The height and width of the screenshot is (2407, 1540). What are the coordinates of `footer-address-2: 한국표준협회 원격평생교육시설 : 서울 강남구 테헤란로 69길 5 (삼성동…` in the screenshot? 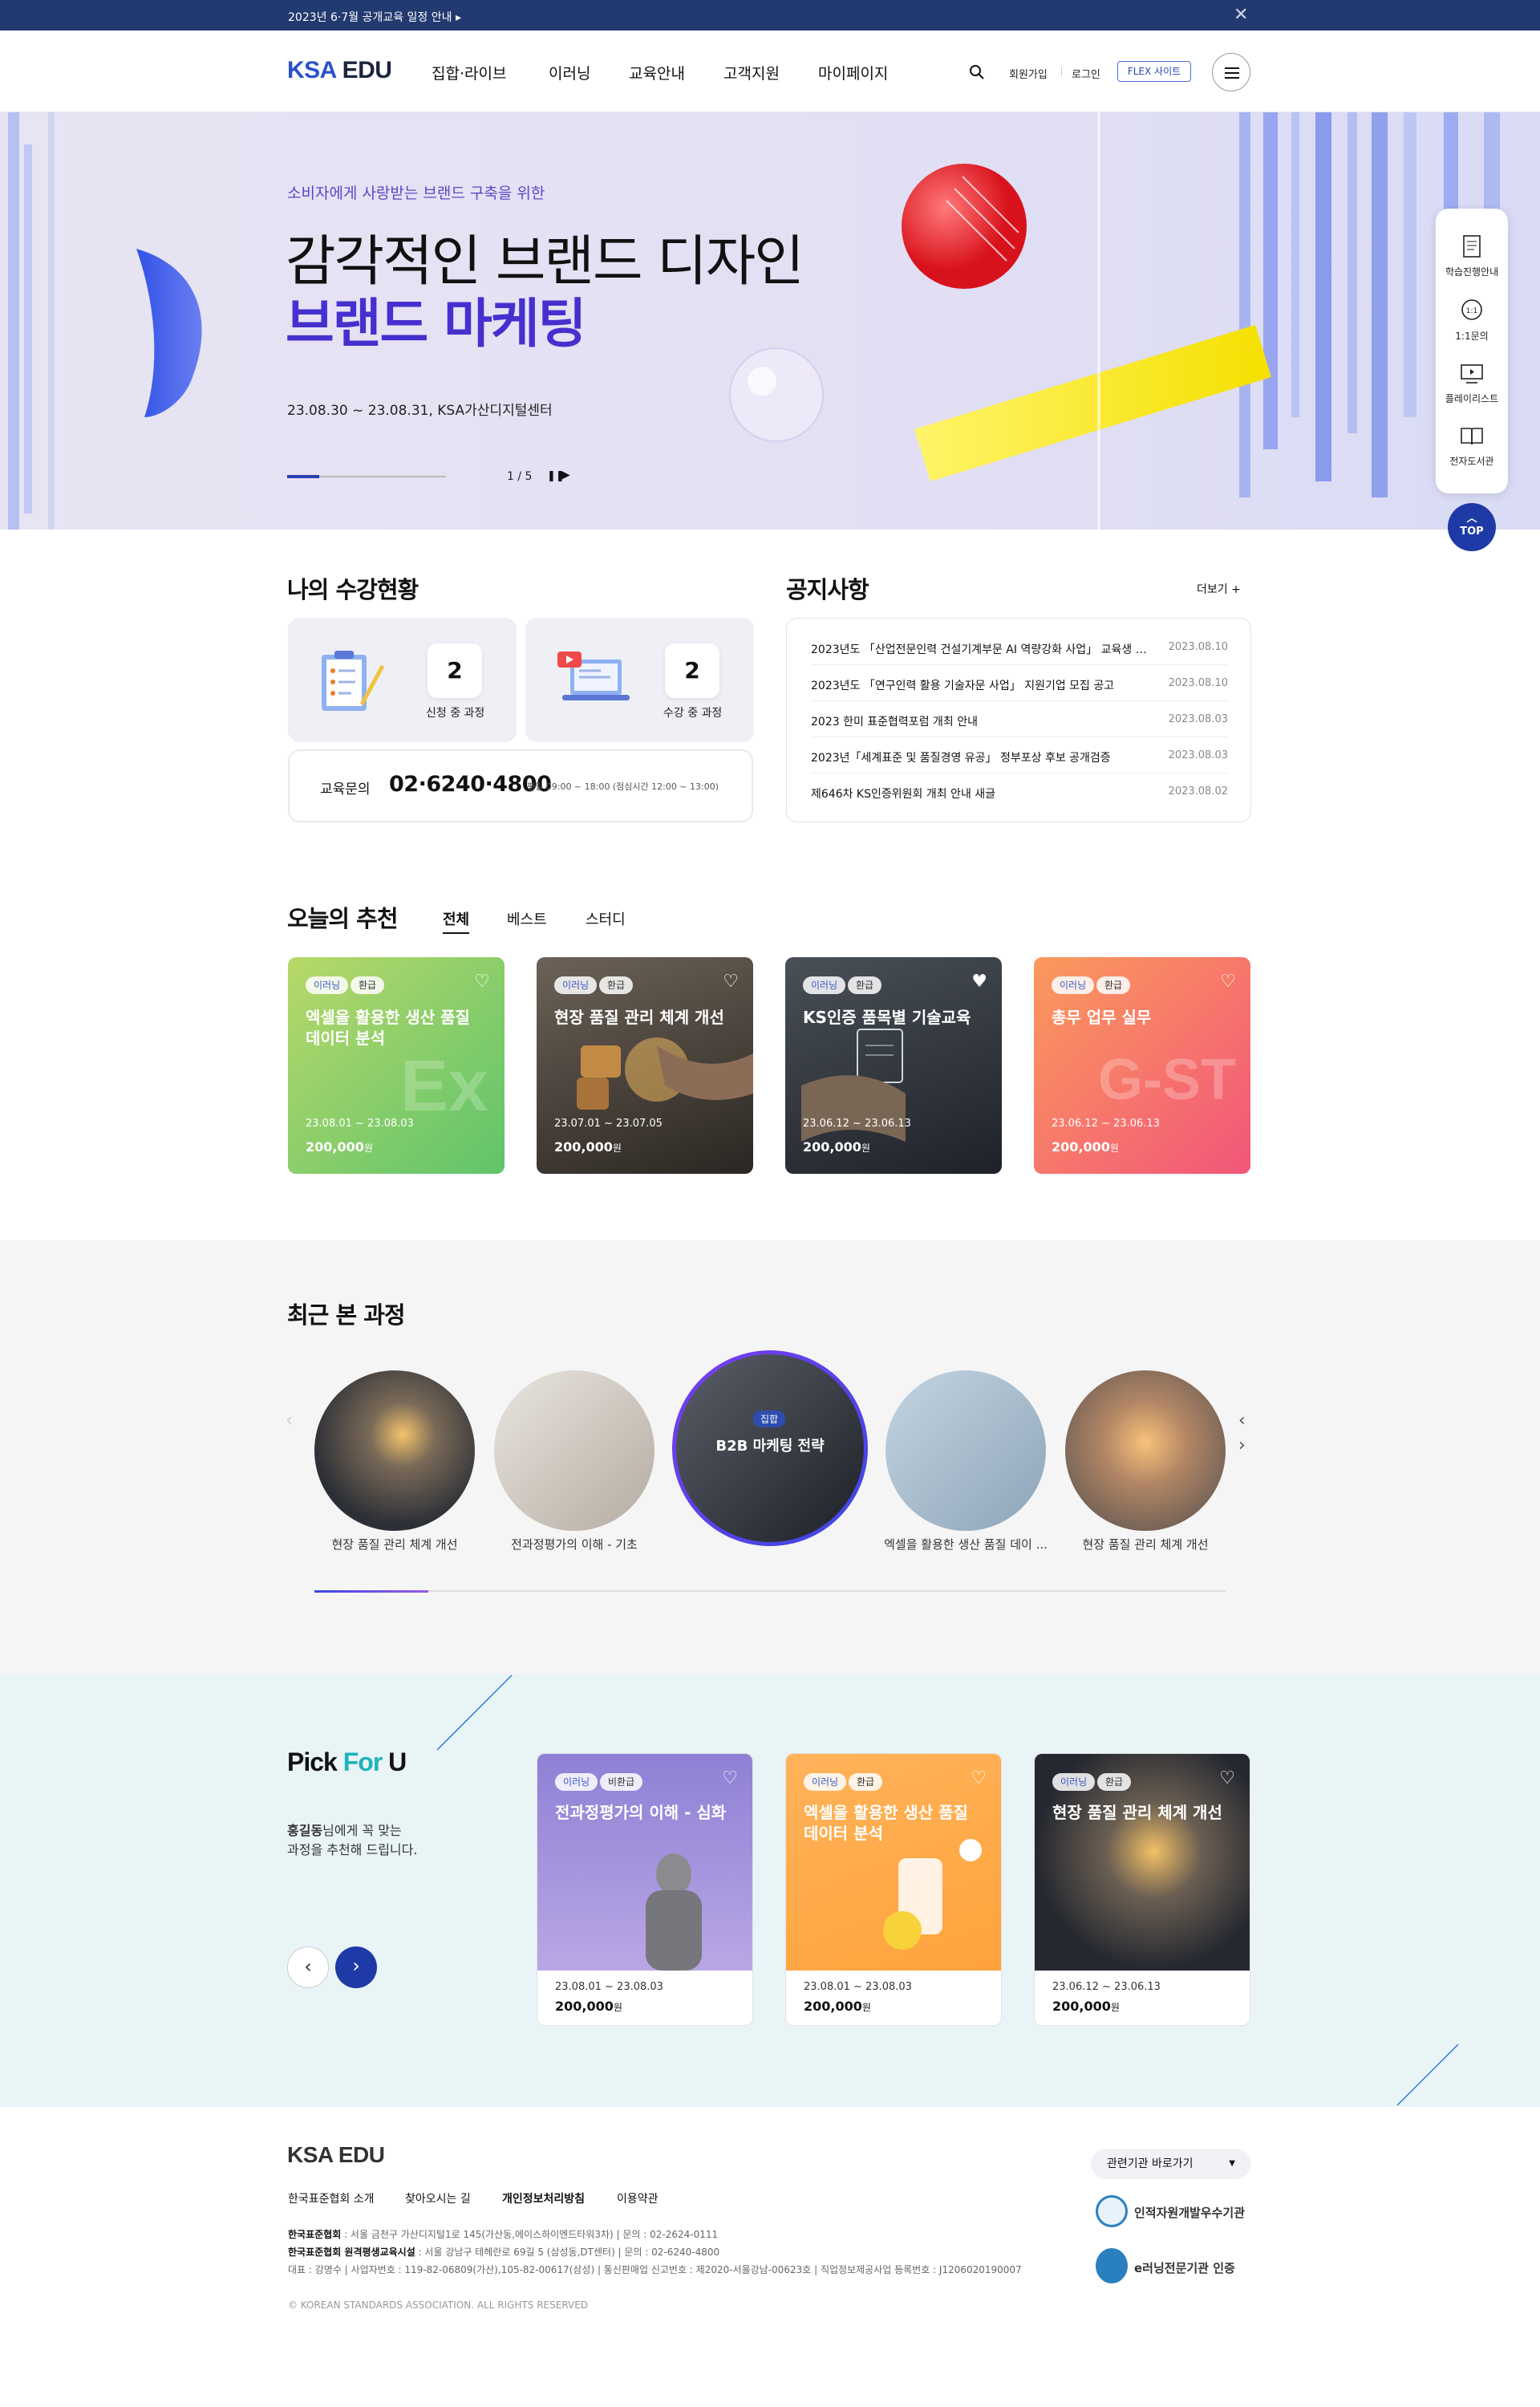 It's located at (504, 2252).